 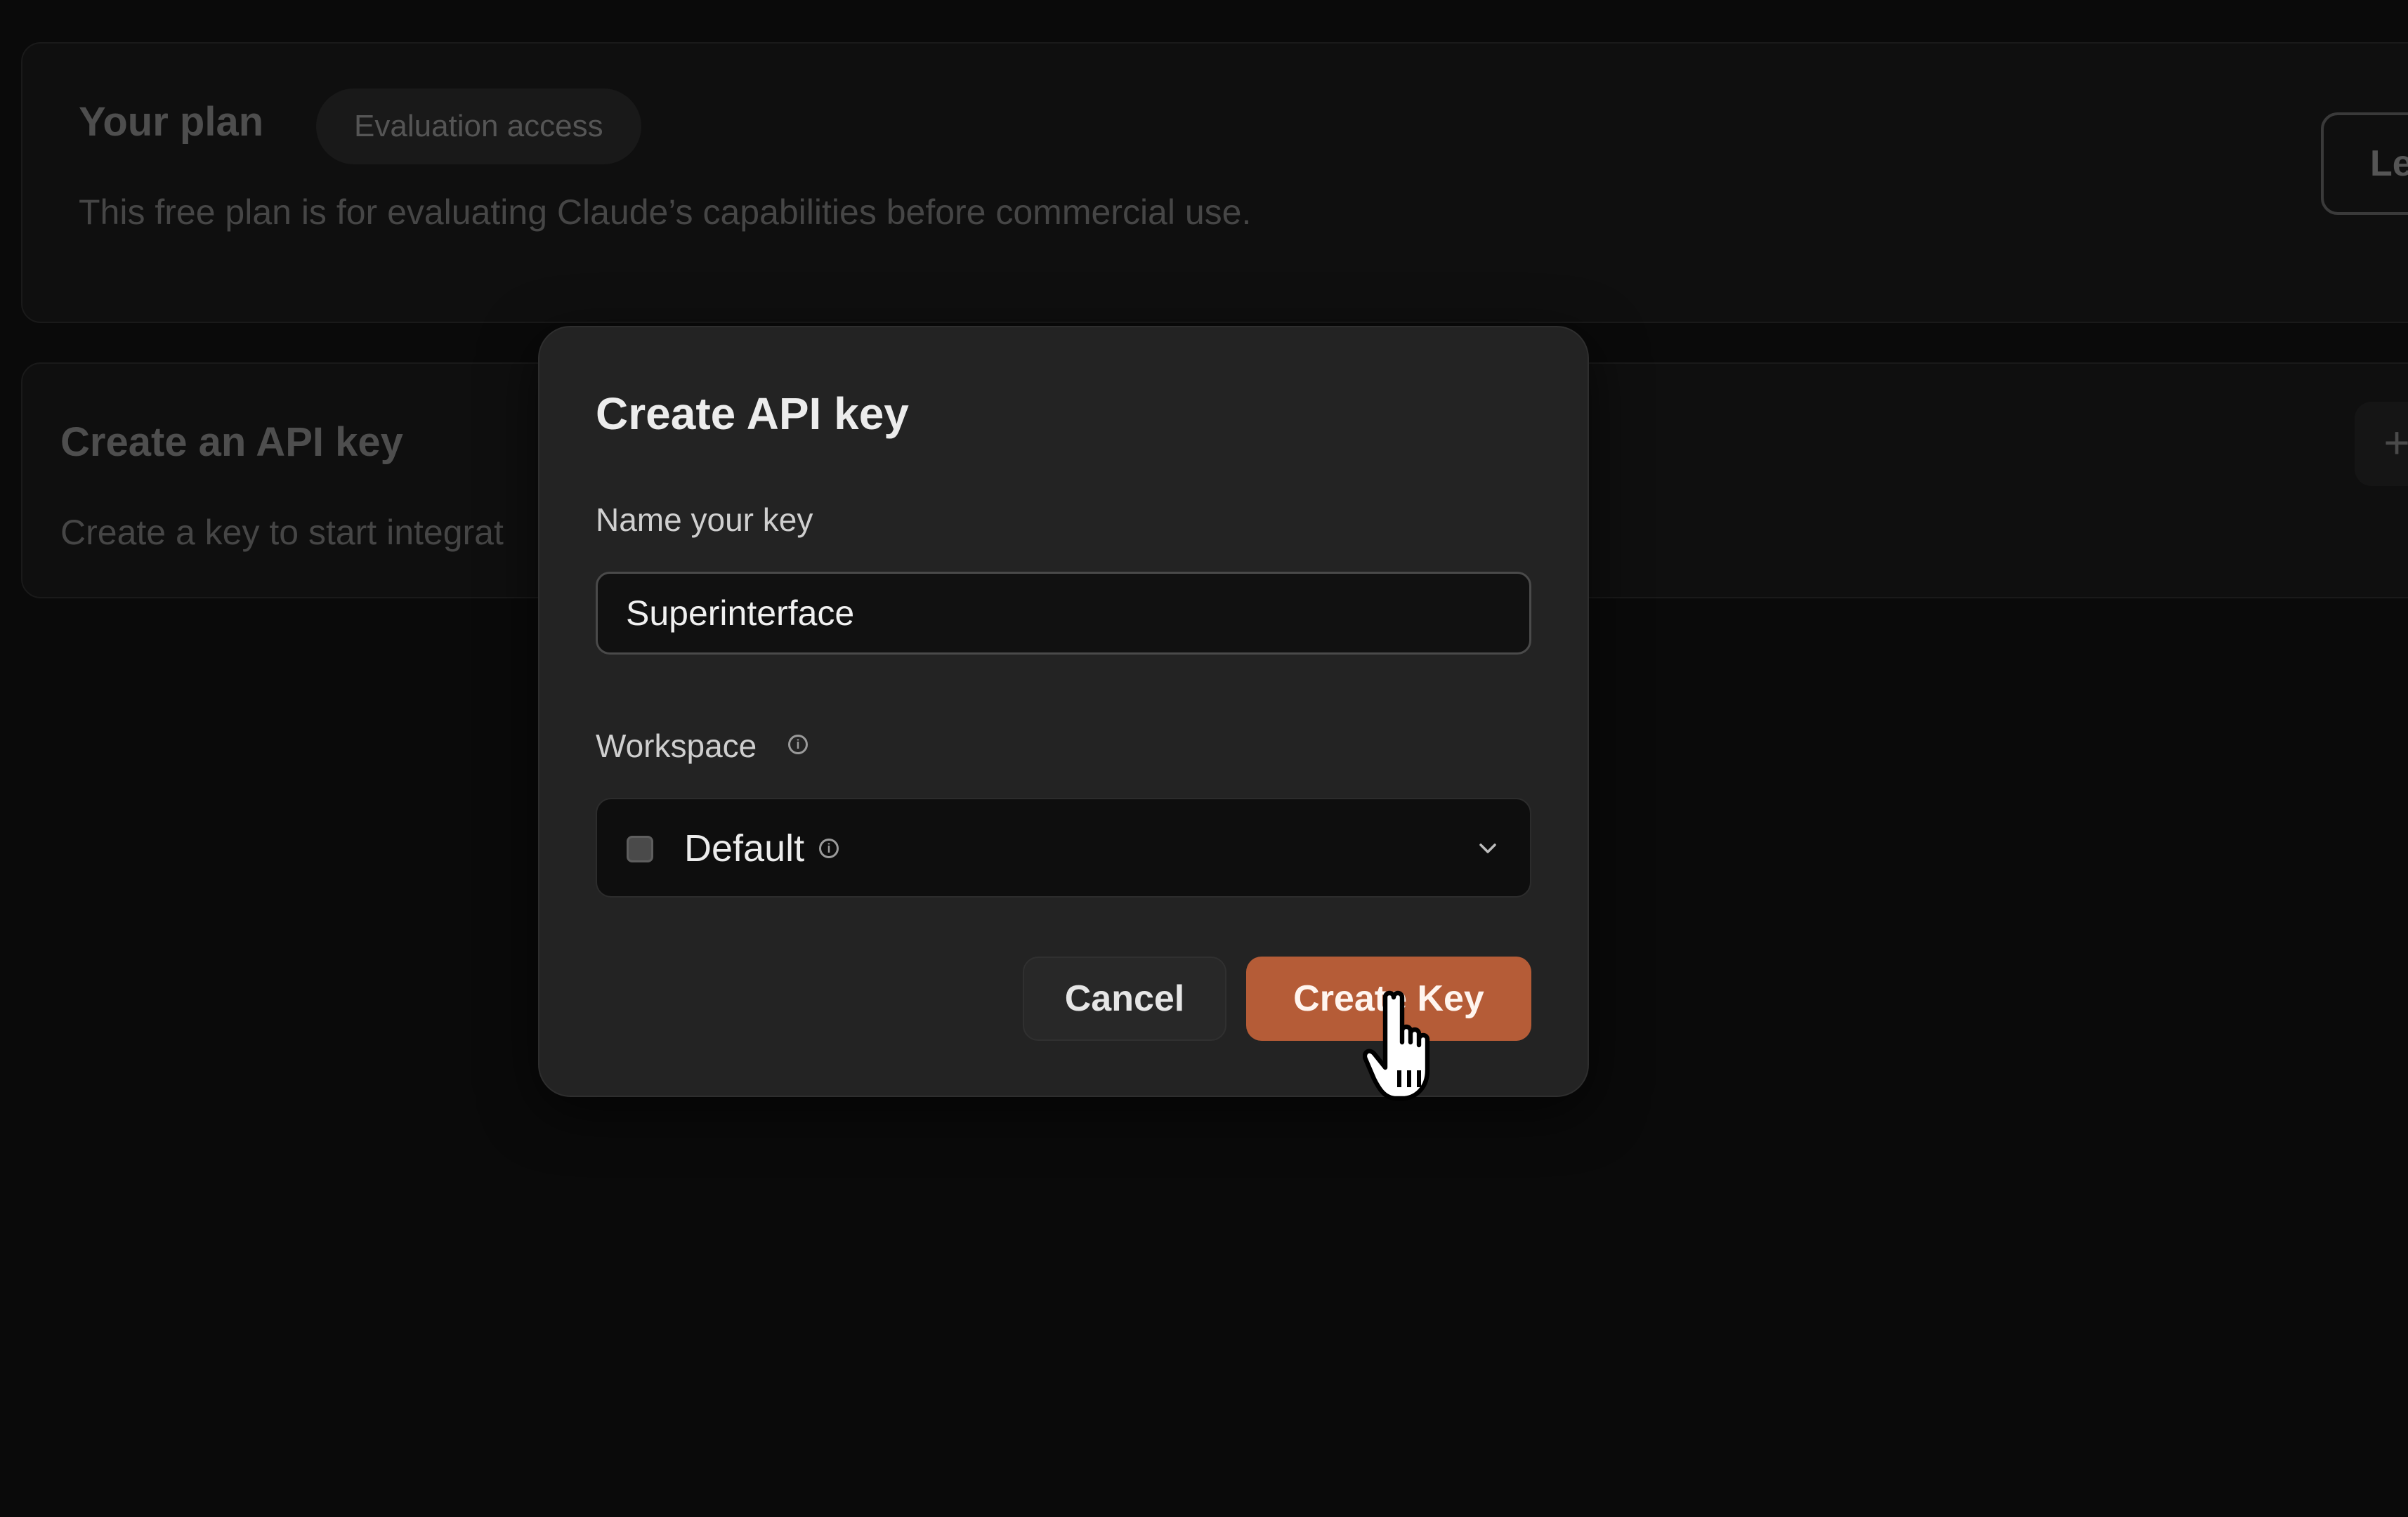 I want to click on add-key-button: +, so click(x=2382, y=444).